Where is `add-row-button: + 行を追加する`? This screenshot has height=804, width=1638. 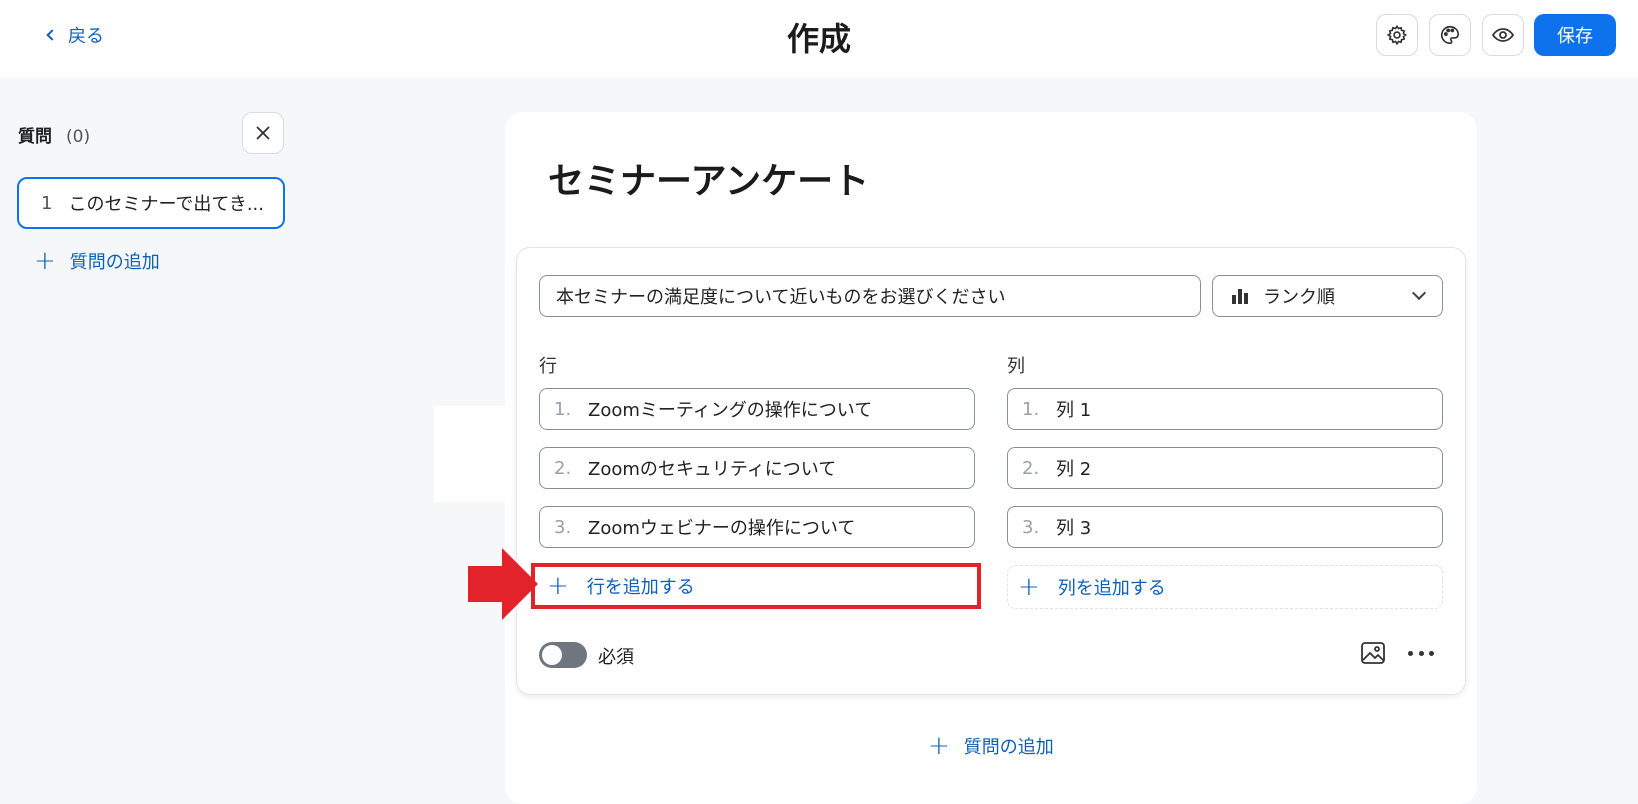
add-row-button: + 行を追加する is located at coordinates (756, 586).